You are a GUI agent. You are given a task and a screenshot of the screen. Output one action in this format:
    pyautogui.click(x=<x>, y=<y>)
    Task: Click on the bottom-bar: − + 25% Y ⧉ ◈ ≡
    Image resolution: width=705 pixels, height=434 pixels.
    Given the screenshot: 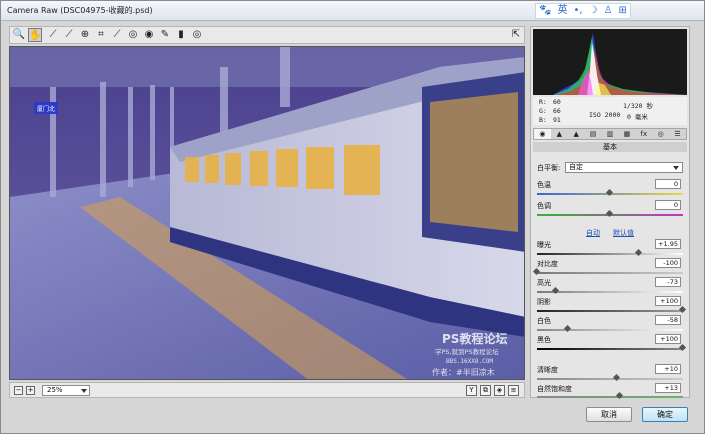 What is the action you would take?
    pyautogui.click(x=267, y=390)
    